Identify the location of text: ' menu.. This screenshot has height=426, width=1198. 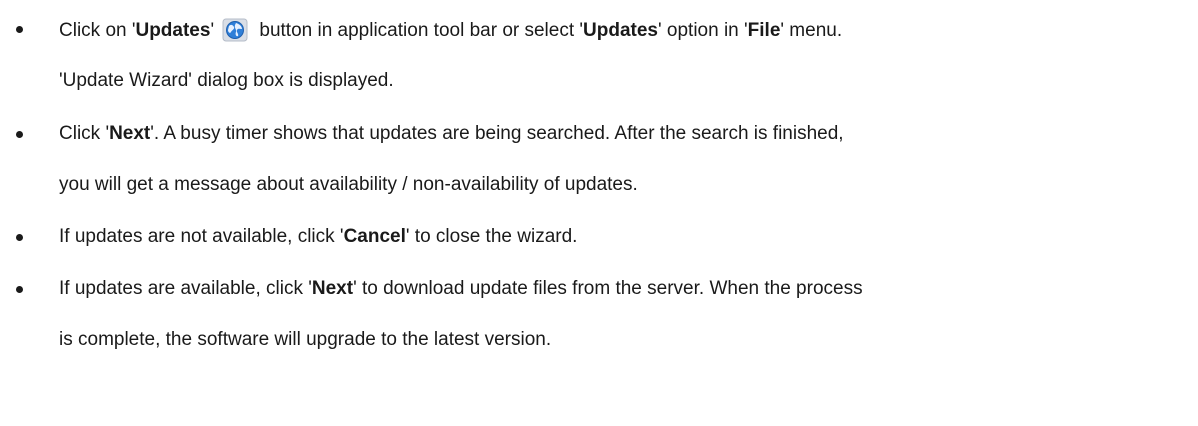
(811, 30).